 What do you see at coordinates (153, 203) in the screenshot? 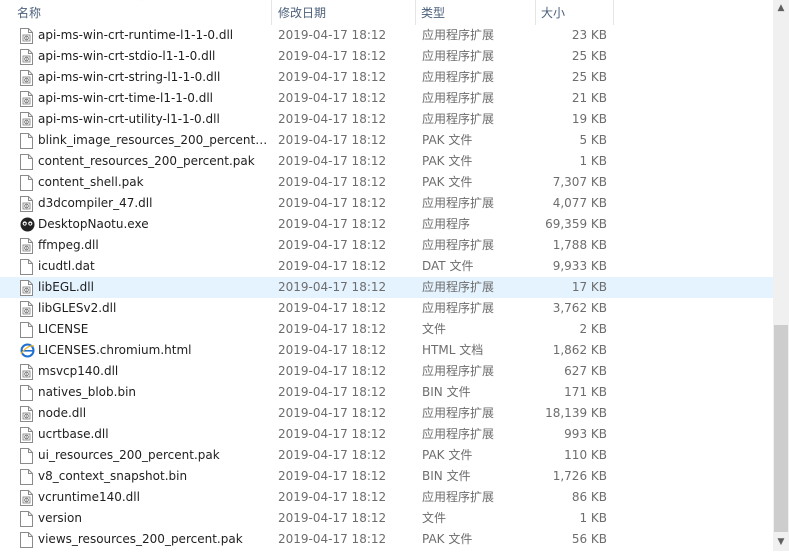
I see `file-name: d3dcompiler_47.dll` at bounding box center [153, 203].